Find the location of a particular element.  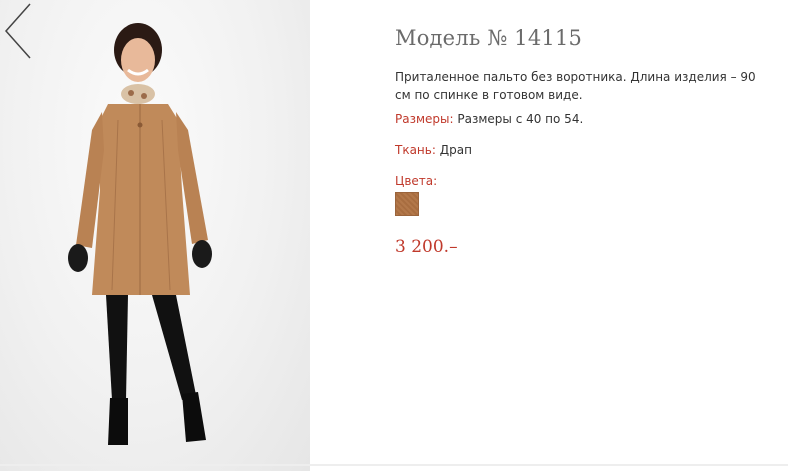

fabric-value: Драп is located at coordinates (455, 150).